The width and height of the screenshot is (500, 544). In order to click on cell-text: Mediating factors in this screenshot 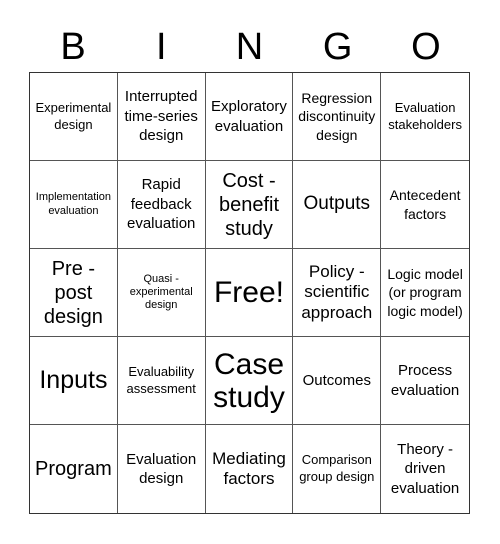, I will do `click(249, 468)`.